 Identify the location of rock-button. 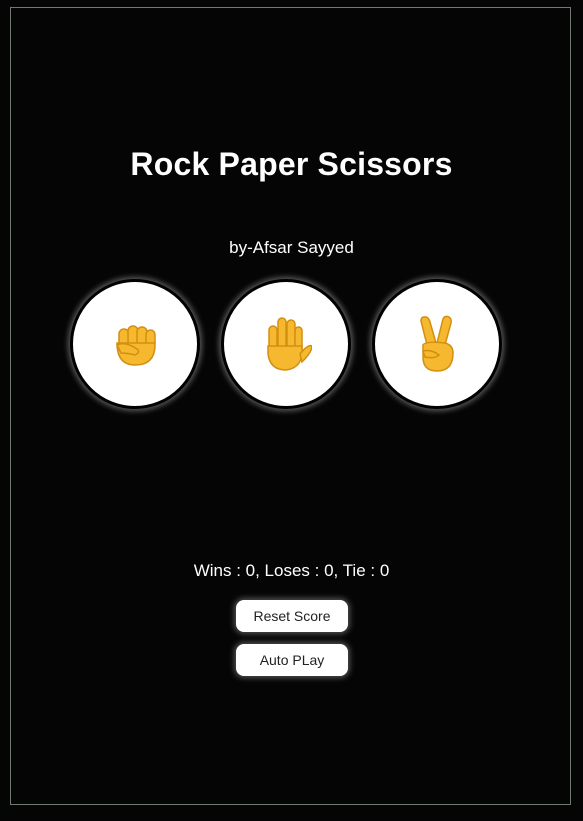
(135, 344).